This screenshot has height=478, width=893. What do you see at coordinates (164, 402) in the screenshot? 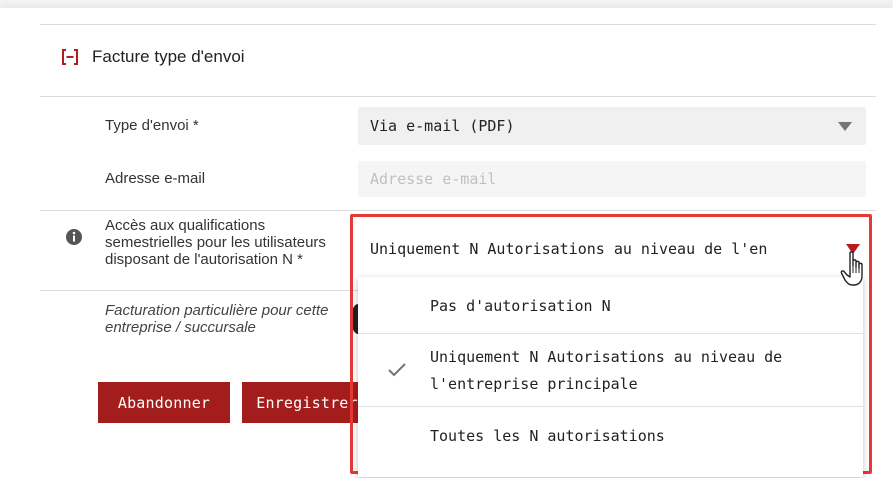
I see `cancel-button: Abandonner` at bounding box center [164, 402].